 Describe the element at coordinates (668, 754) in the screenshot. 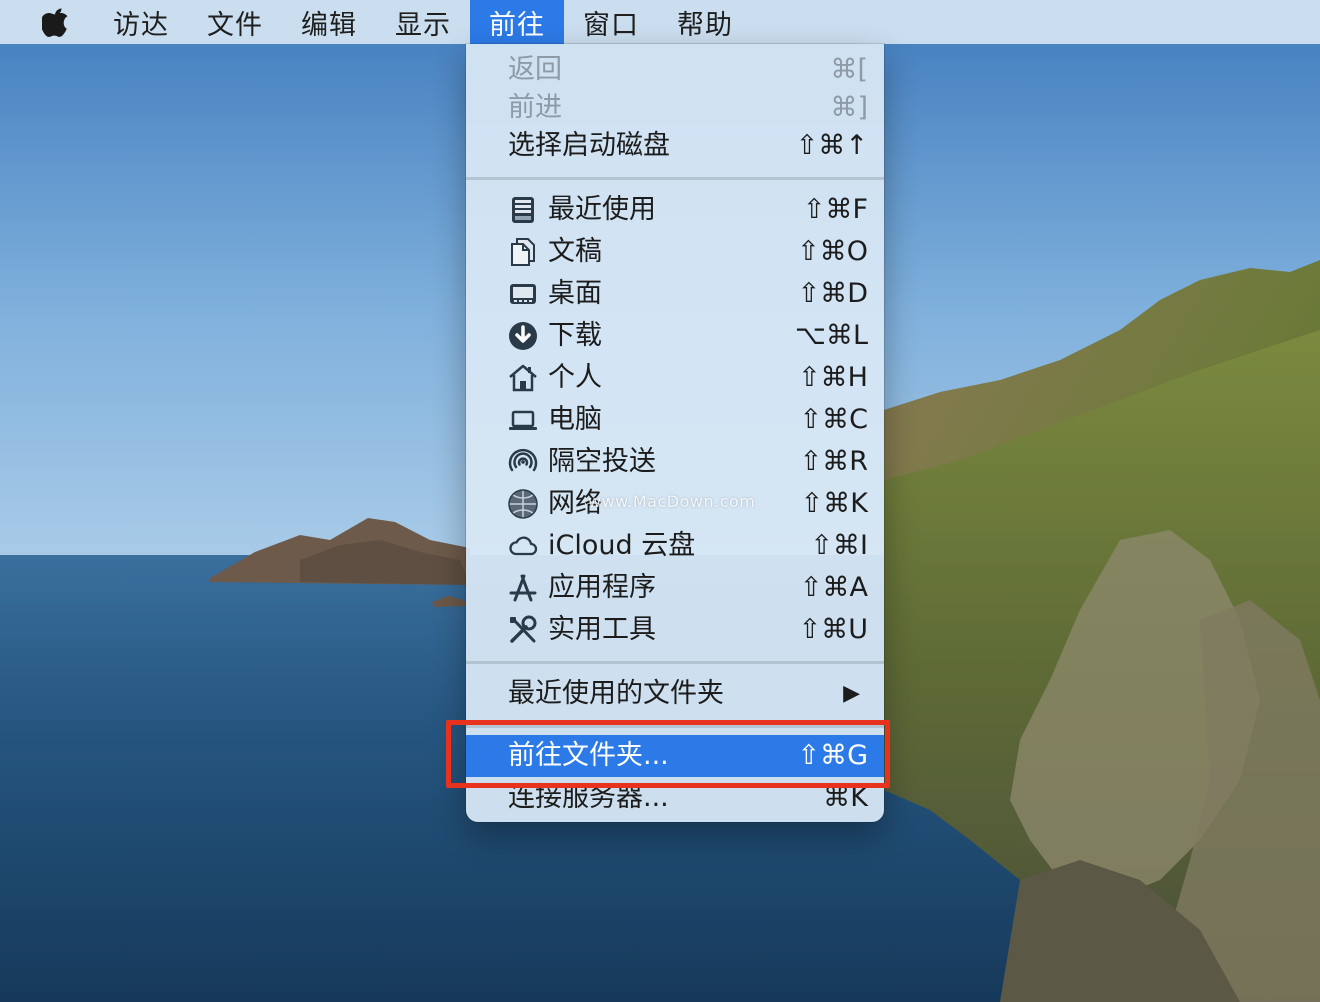

I see `annotation-highlight-box` at that location.